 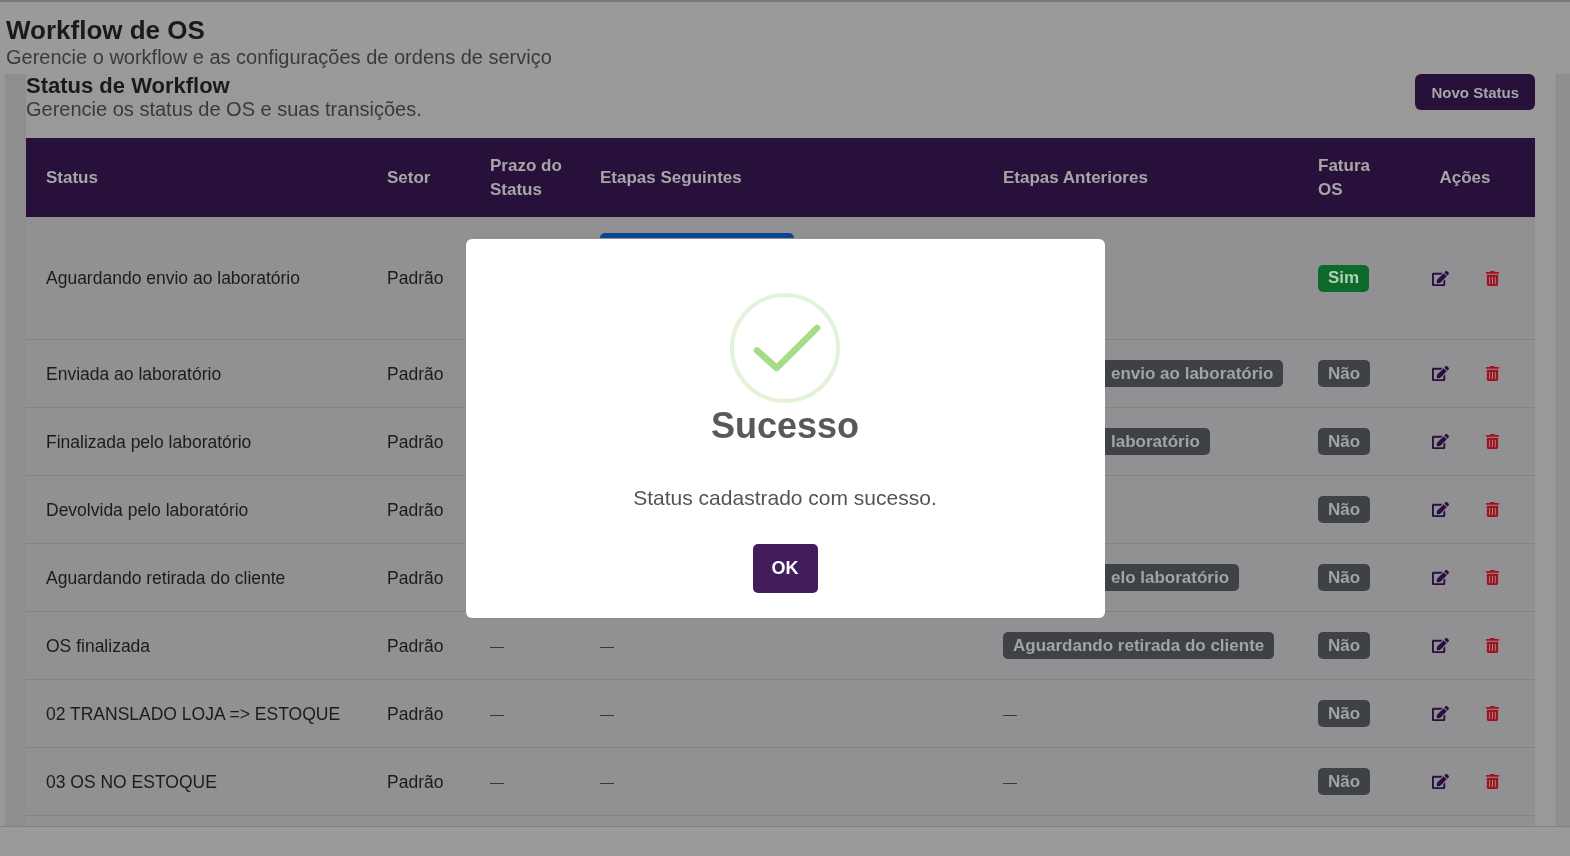 I want to click on status-name: 02 TRANSLADO LOJA => ESTOQUE, so click(x=193, y=713).